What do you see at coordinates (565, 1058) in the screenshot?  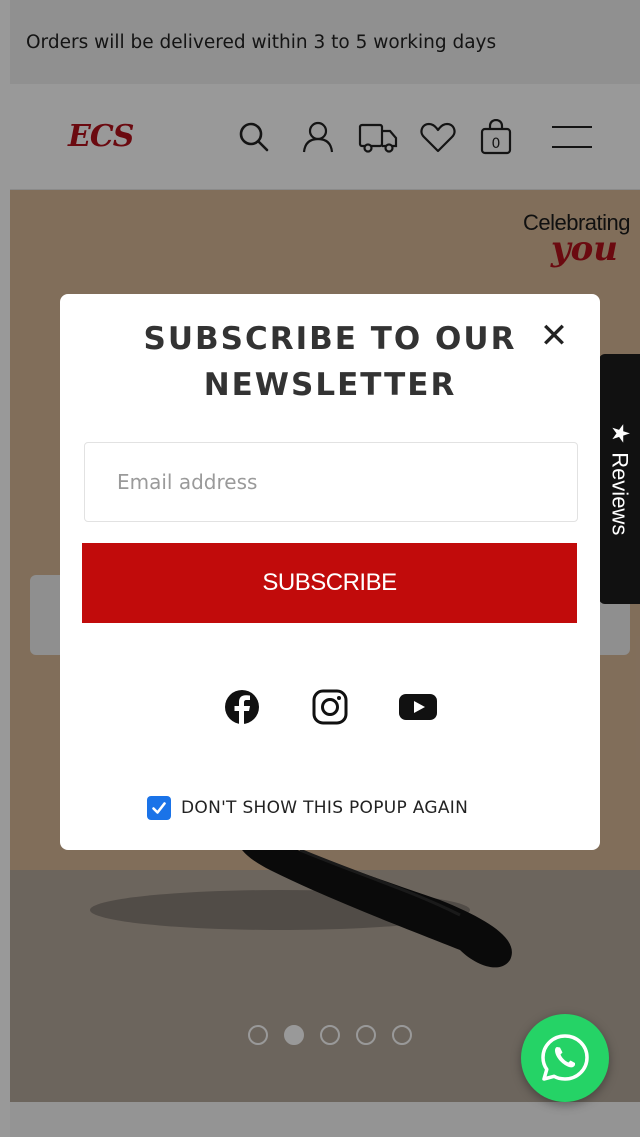 I see `whatsapp-icon` at bounding box center [565, 1058].